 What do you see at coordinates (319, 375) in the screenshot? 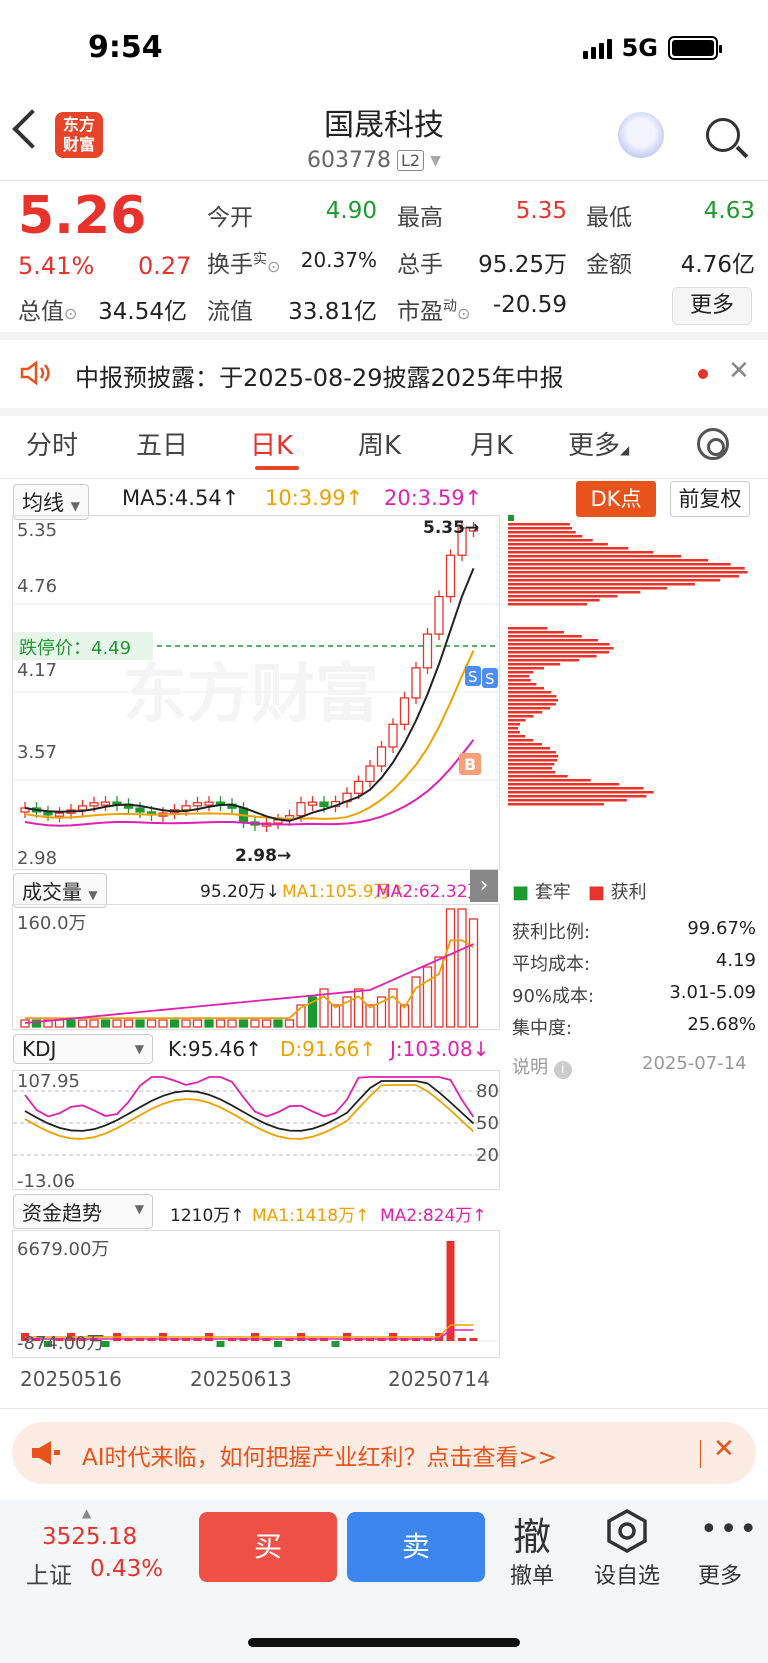
I see `notice-text: 中报预披露：于2025-08-29披露2025年中报` at bounding box center [319, 375].